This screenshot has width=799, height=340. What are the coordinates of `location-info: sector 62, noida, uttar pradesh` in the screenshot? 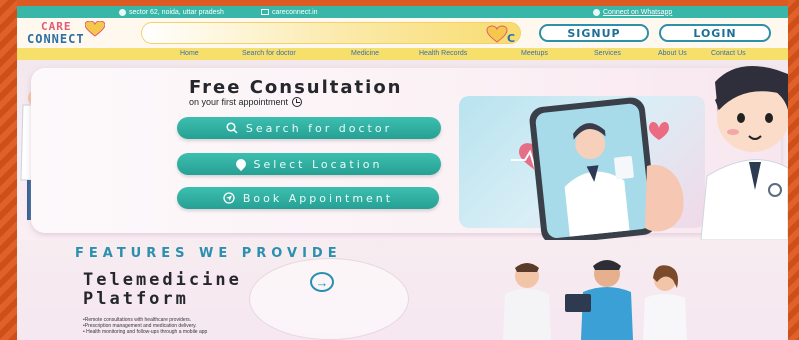 It's located at (171, 12).